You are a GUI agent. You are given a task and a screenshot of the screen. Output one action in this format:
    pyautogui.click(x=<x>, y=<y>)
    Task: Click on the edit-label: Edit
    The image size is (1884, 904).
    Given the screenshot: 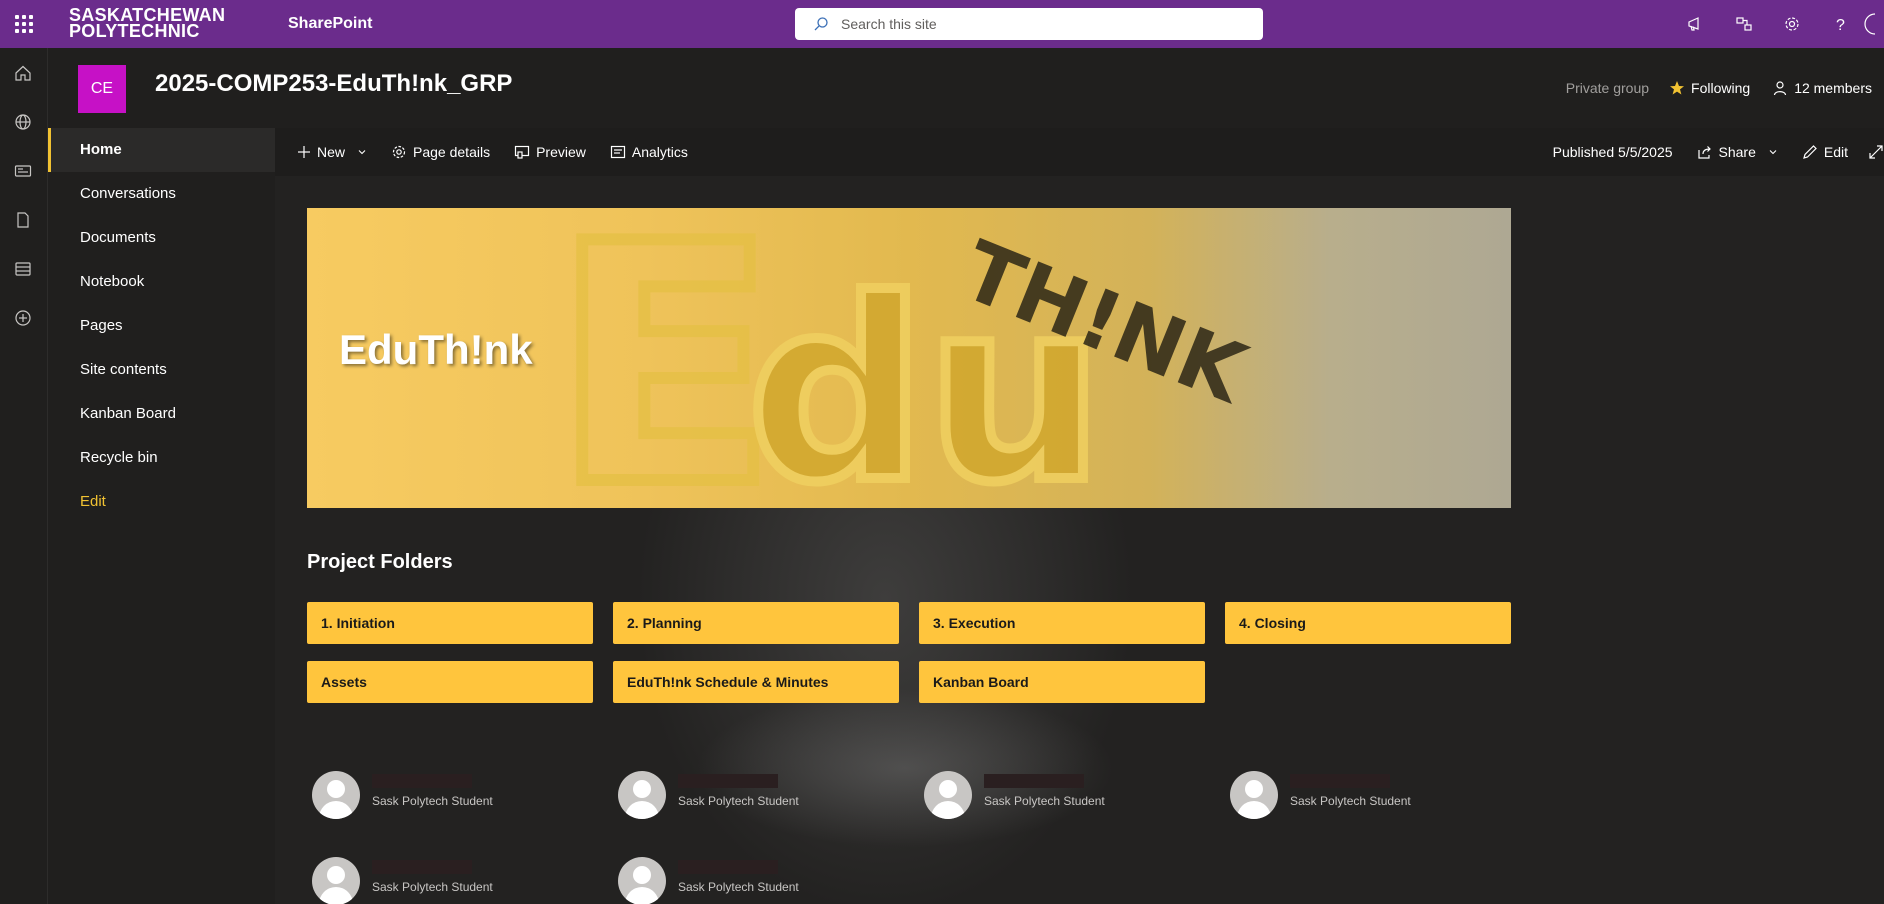 What is the action you would take?
    pyautogui.click(x=1835, y=152)
    